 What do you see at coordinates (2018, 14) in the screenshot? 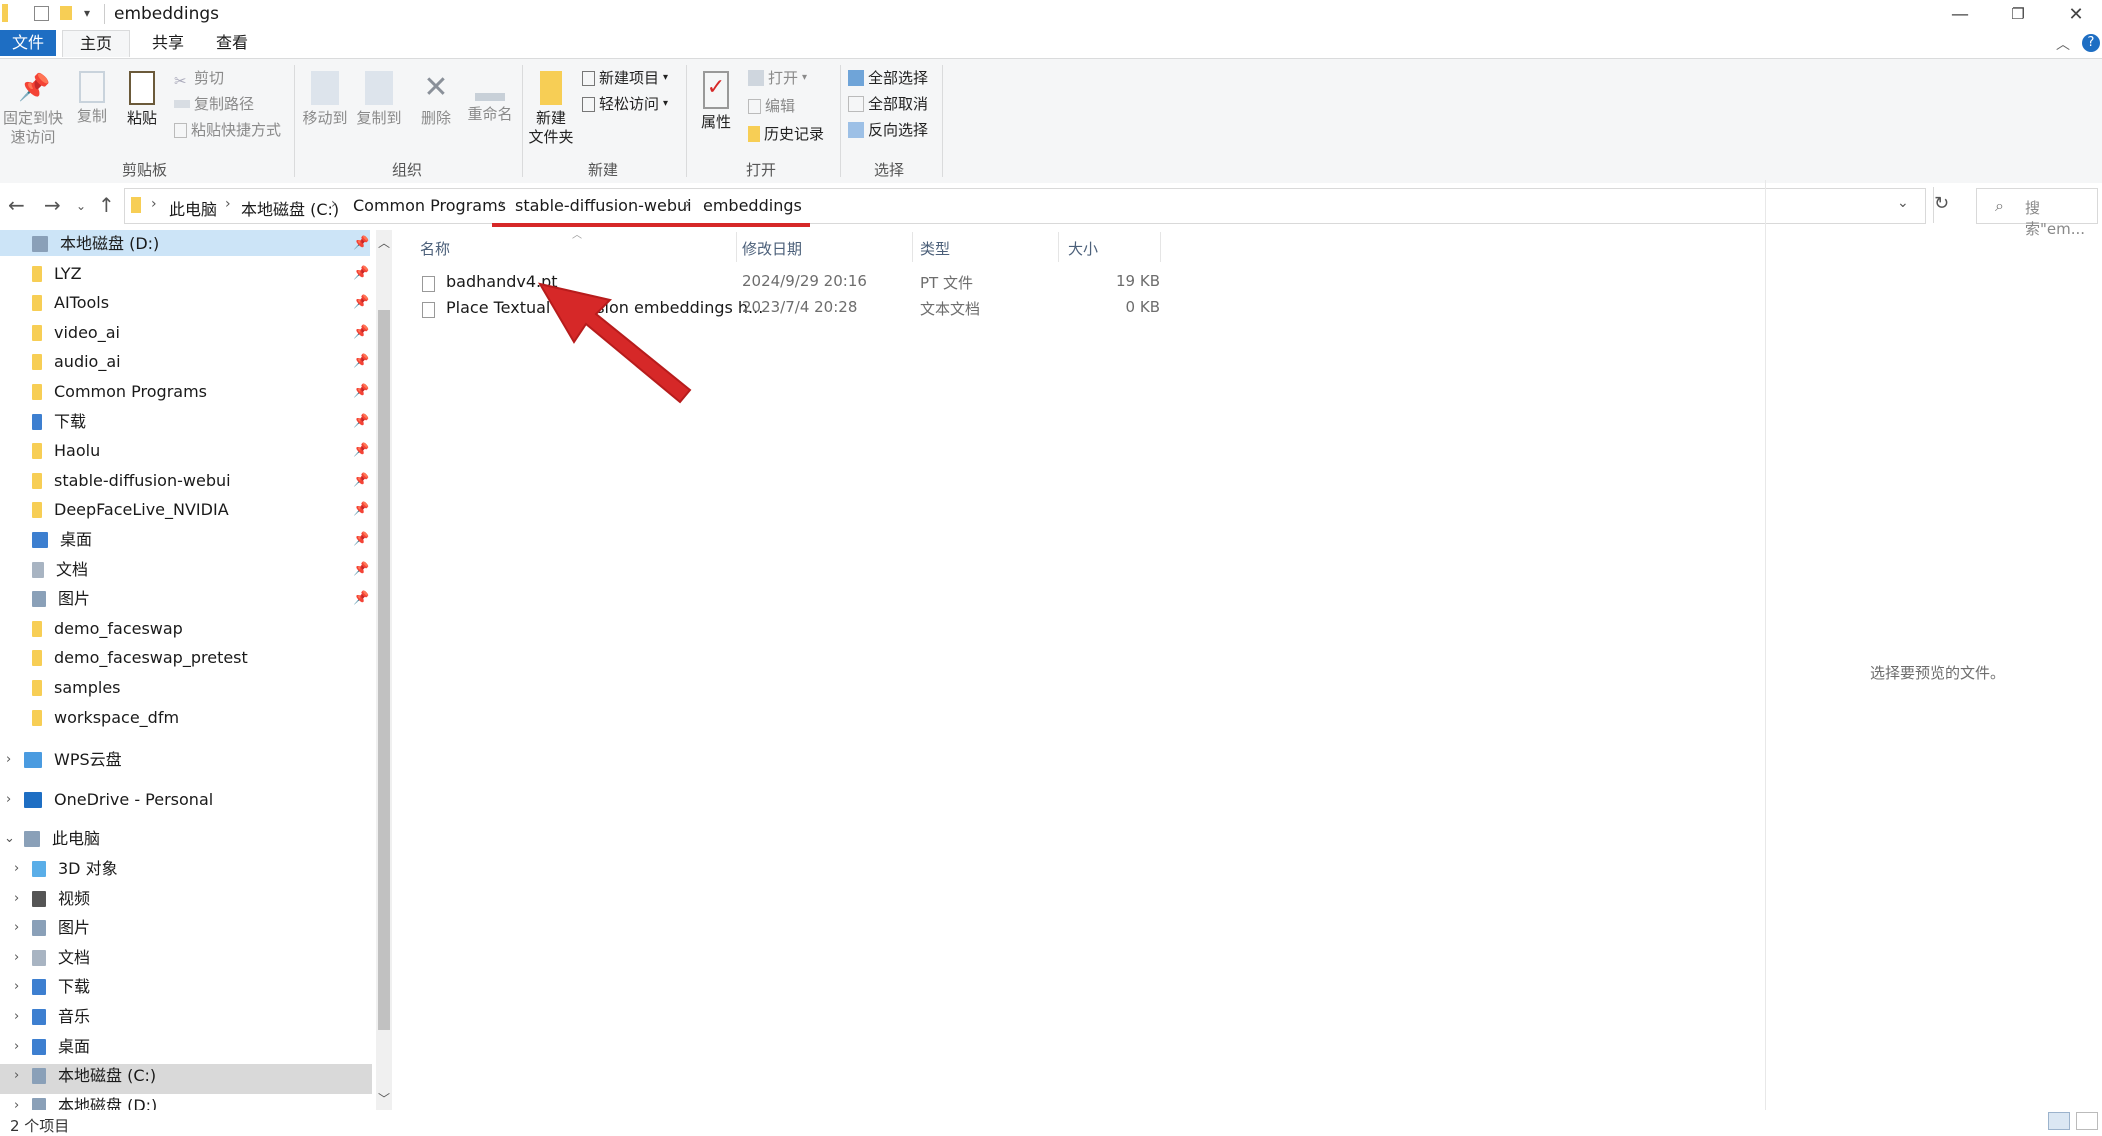
I see `restore-button: ❐` at bounding box center [2018, 14].